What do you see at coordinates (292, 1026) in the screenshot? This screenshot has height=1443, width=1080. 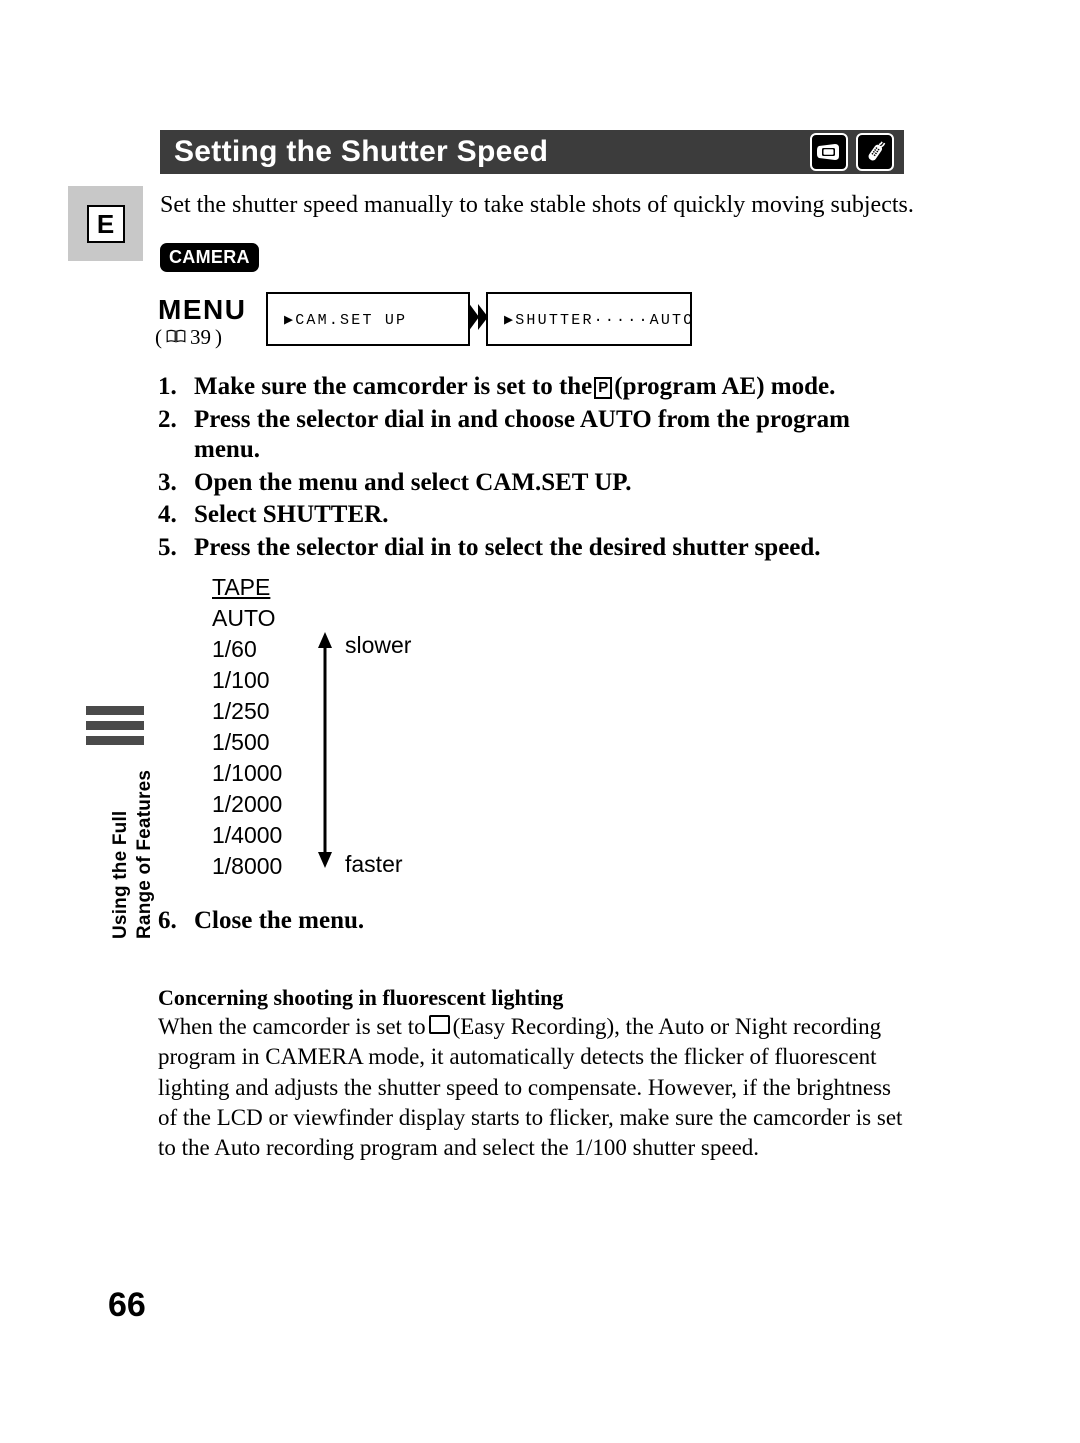 I see `note-body-before: When the camcorder is set to` at bounding box center [292, 1026].